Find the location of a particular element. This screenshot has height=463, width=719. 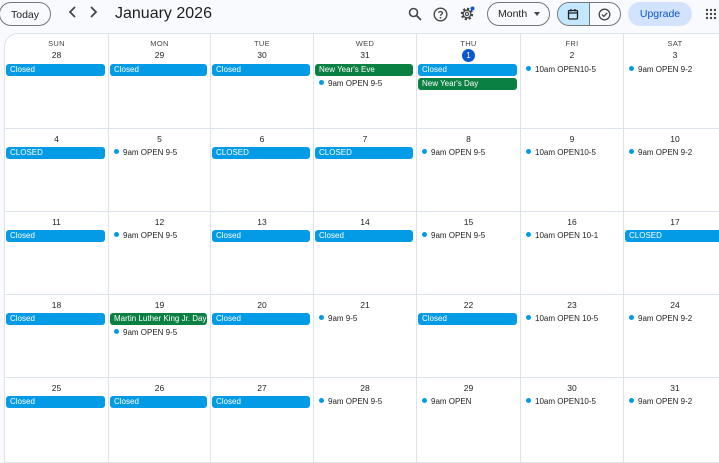

day-cell: 29 9am OPEN is located at coordinates (469, 420).